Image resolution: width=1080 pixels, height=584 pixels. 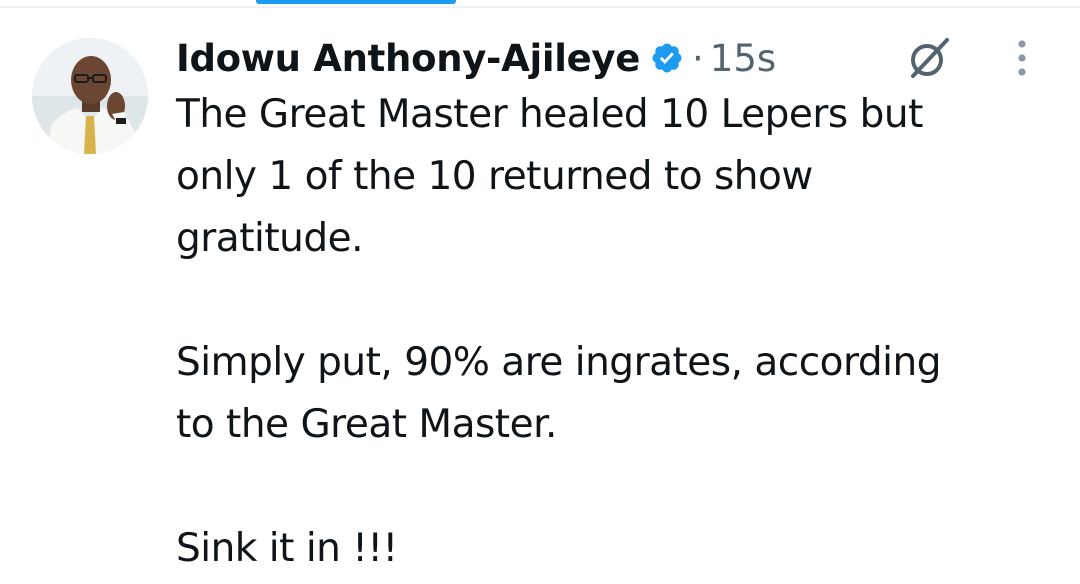 I want to click on tweet-line: Simply put, 90% are ingrates, according, so click(x=558, y=362).